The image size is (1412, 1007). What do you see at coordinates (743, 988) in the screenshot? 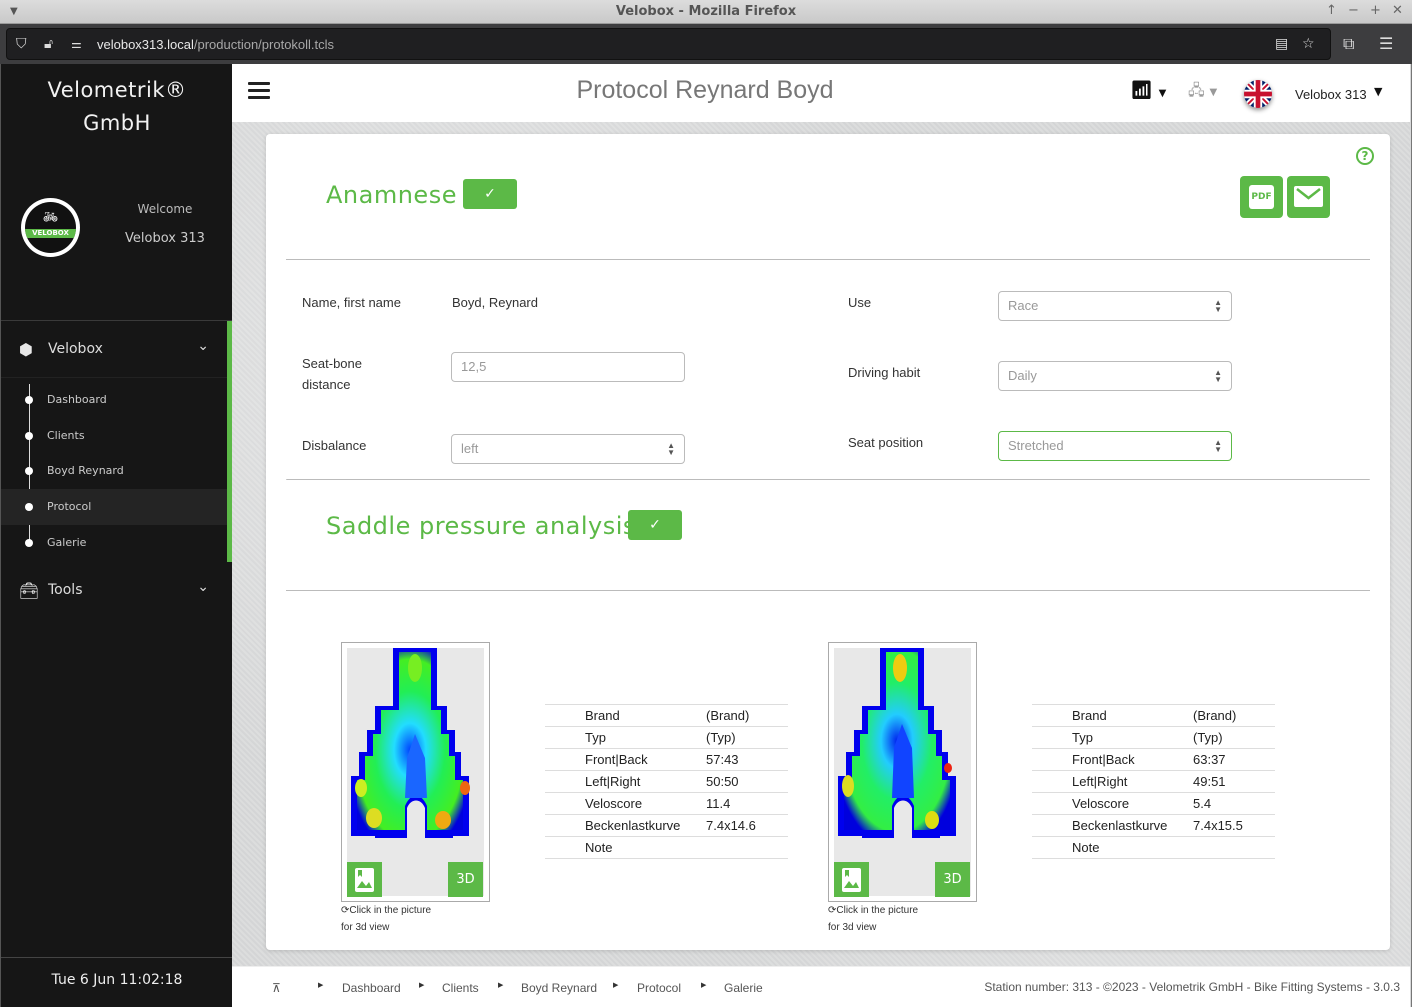
I see `breadcrumb-galerie: Galerie` at bounding box center [743, 988].